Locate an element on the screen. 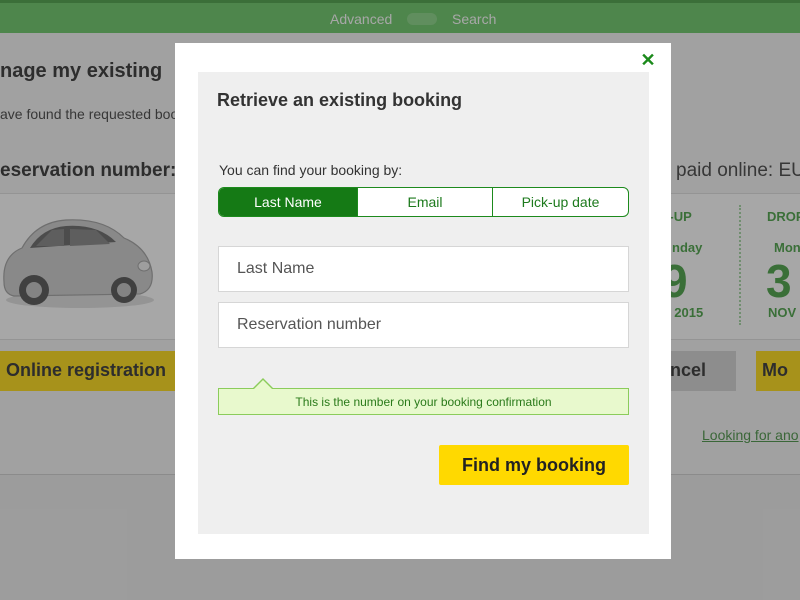  reservation-number-input is located at coordinates (423, 325).